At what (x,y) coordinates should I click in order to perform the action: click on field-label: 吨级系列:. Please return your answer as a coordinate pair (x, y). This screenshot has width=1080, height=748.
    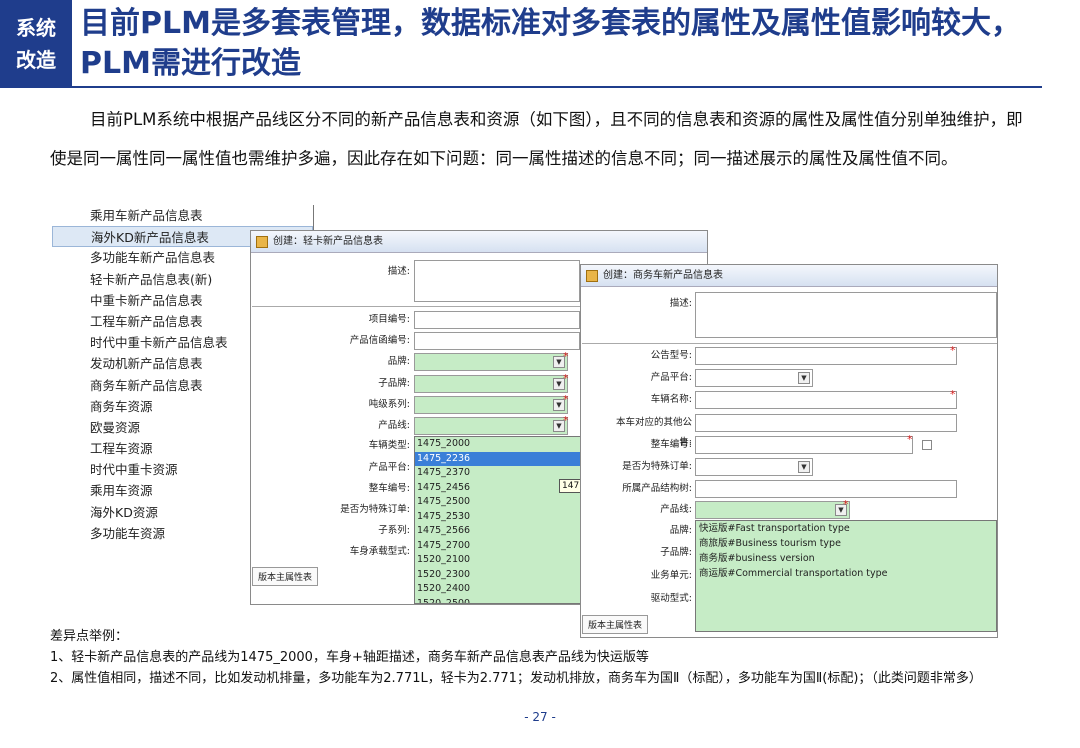
    Looking at the image, I should click on (389, 404).